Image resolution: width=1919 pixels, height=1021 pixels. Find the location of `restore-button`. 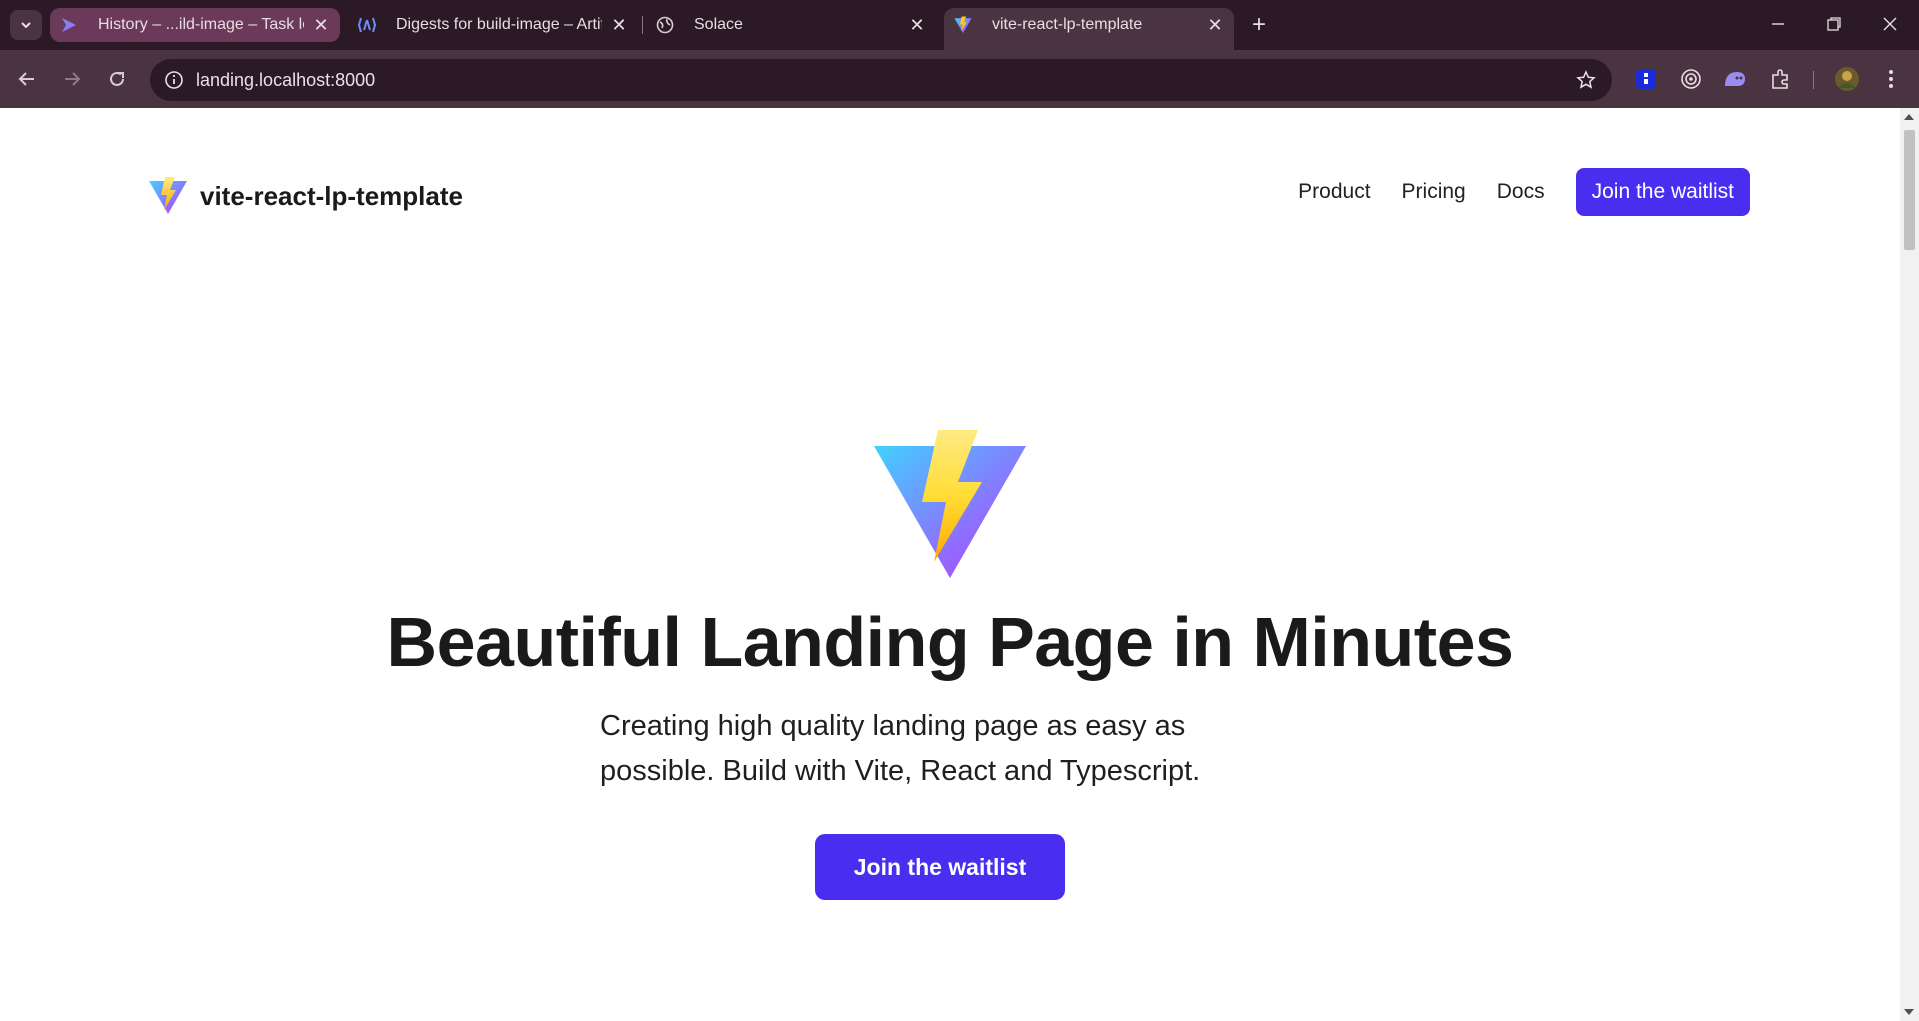

restore-button is located at coordinates (1834, 24).